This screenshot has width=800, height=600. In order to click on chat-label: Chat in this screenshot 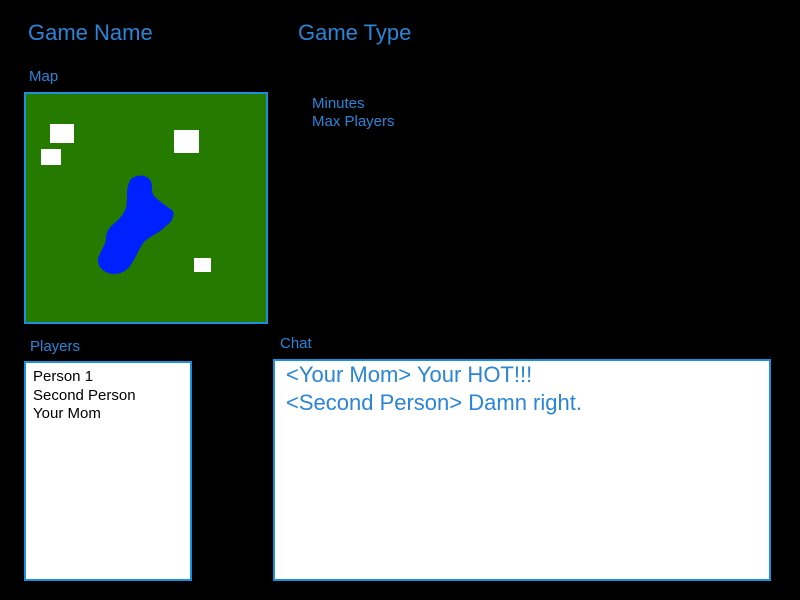, I will do `click(296, 343)`.